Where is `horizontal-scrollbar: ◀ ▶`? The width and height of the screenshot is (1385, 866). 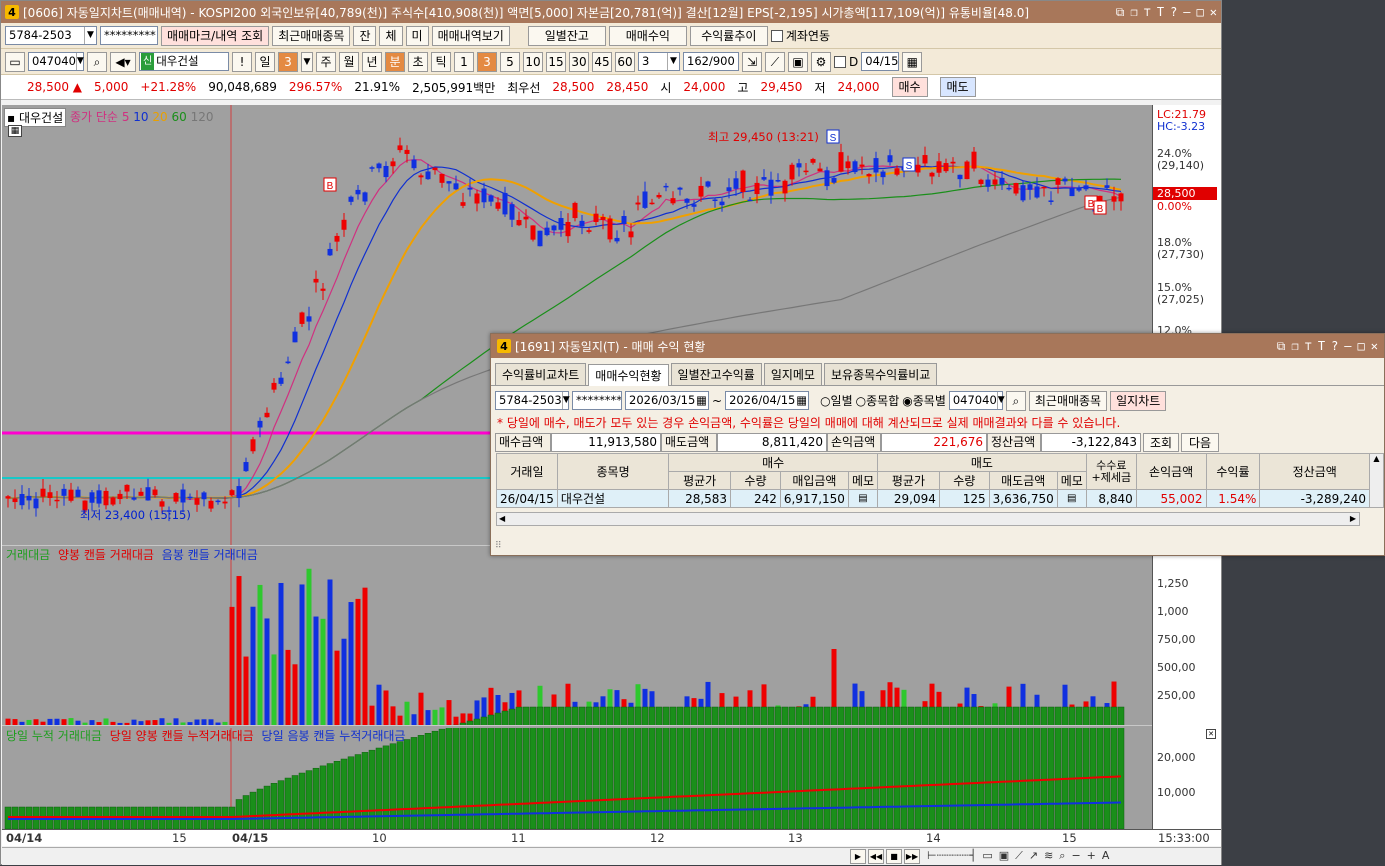 horizontal-scrollbar: ◀ ▶ is located at coordinates (928, 519).